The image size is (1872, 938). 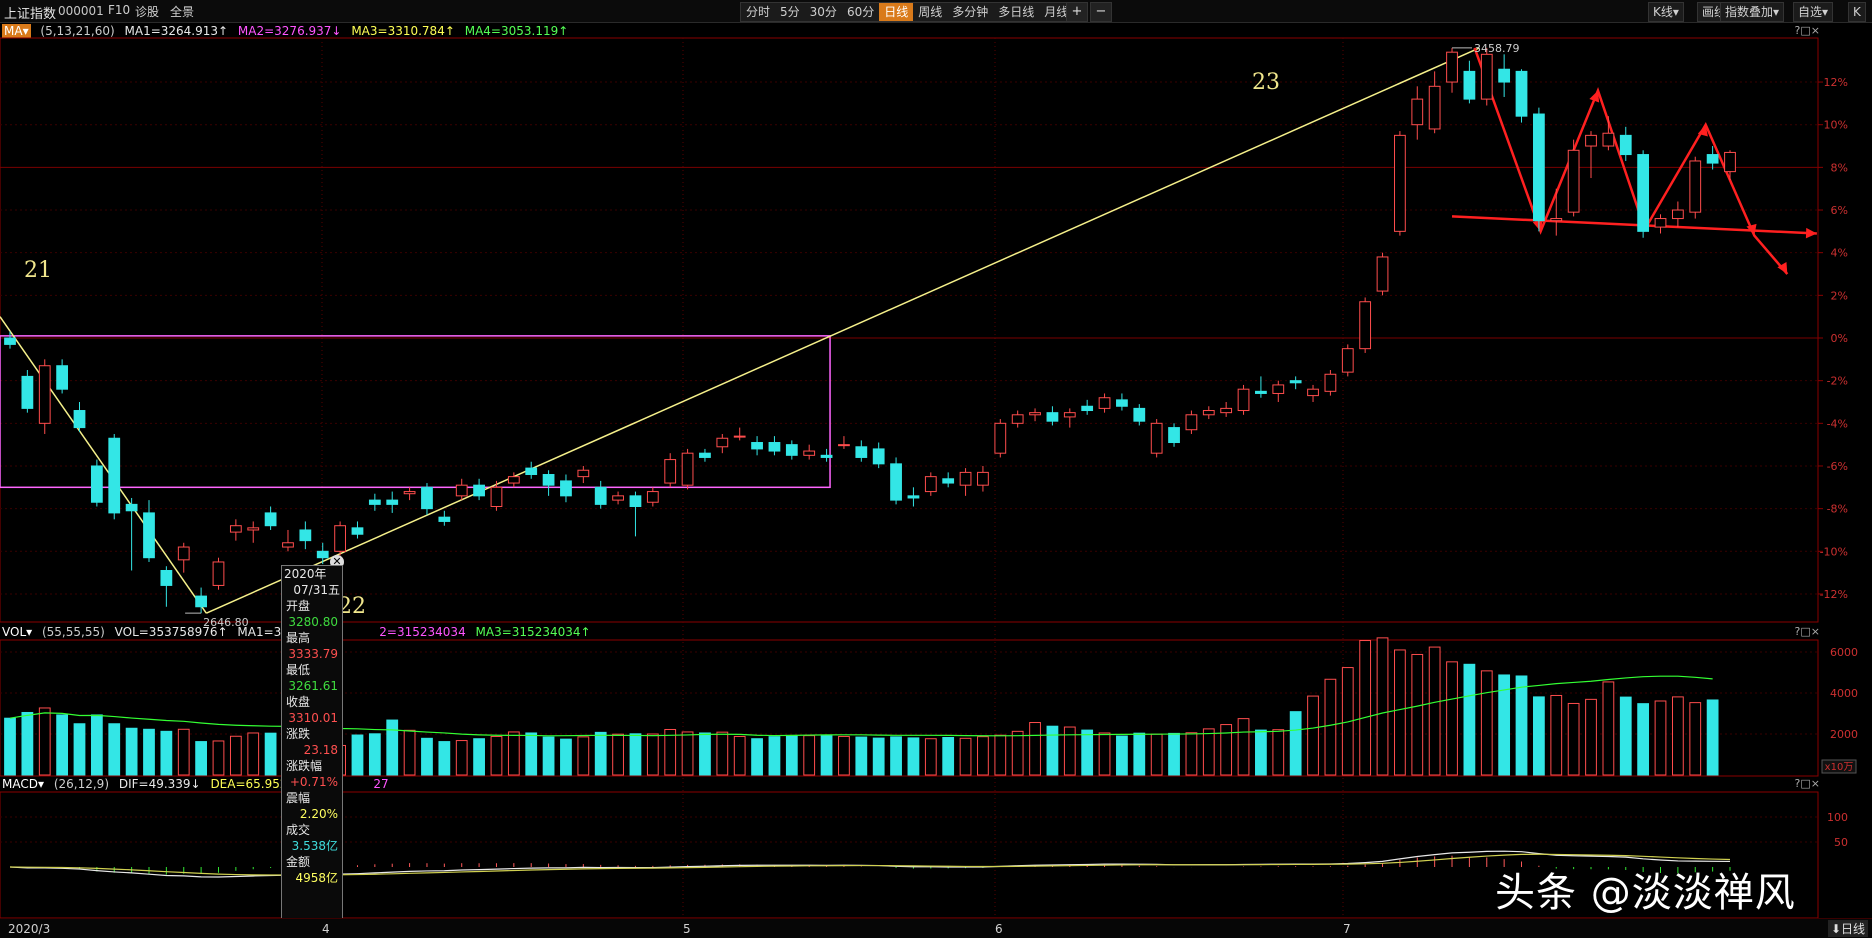 I want to click on watermark: 头条 @淡淡禅风, so click(x=1645, y=893).